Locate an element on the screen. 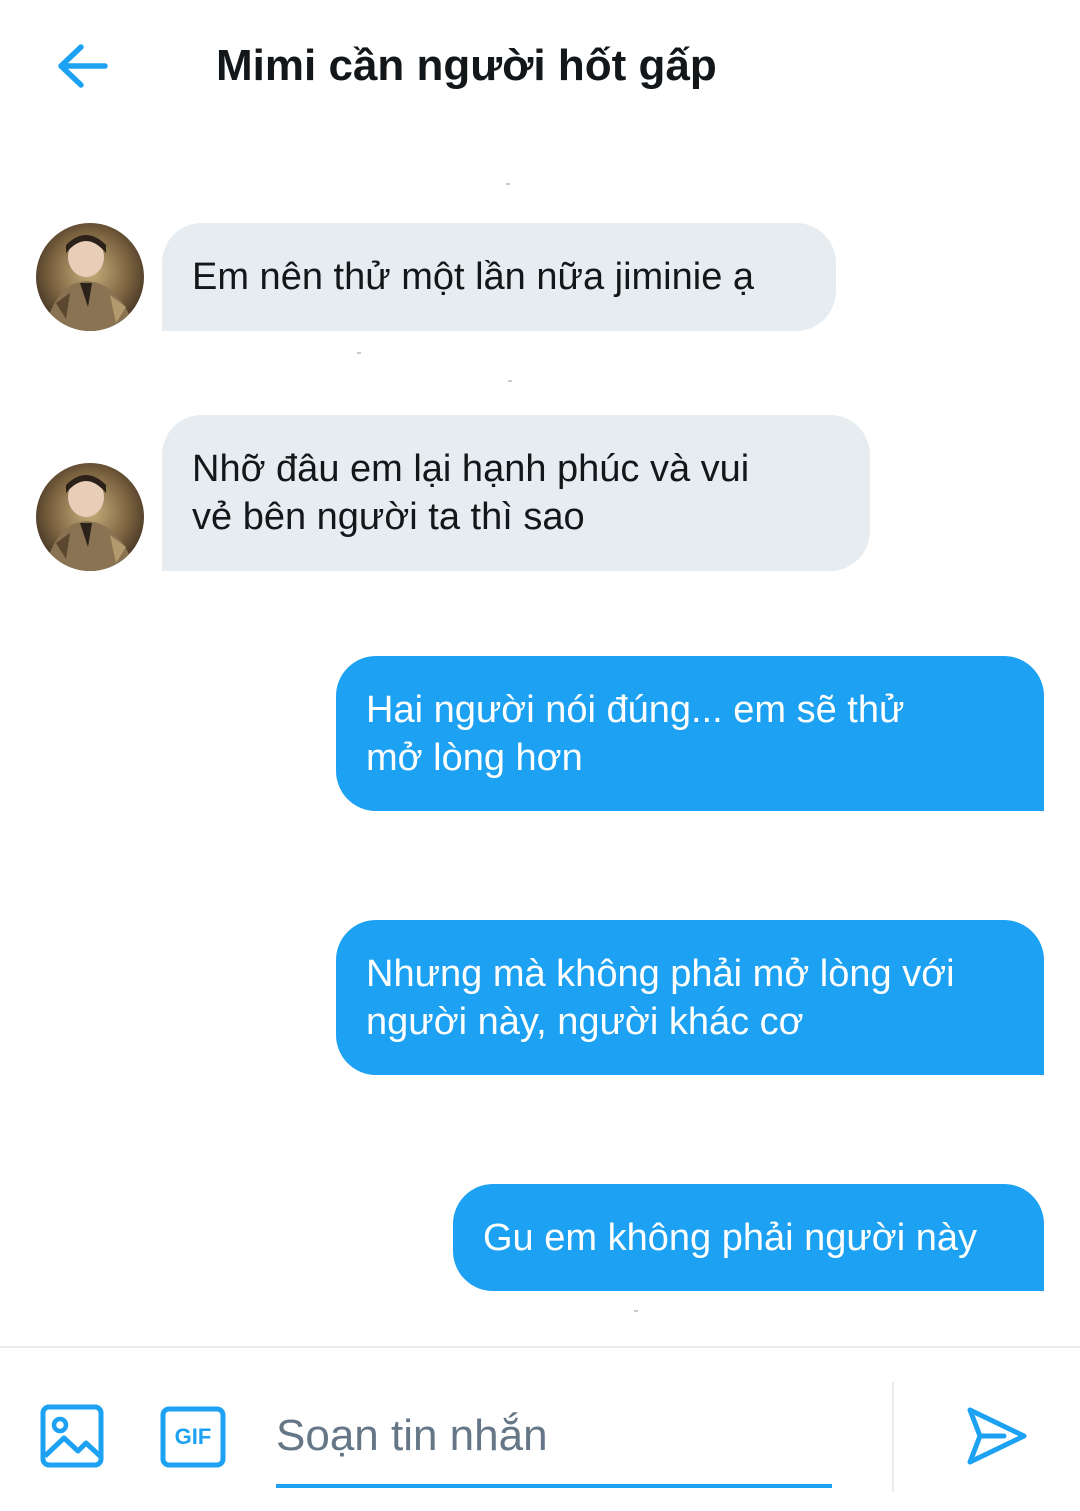 The image size is (1080, 1511). composer-divider is located at coordinates (893, 1437).